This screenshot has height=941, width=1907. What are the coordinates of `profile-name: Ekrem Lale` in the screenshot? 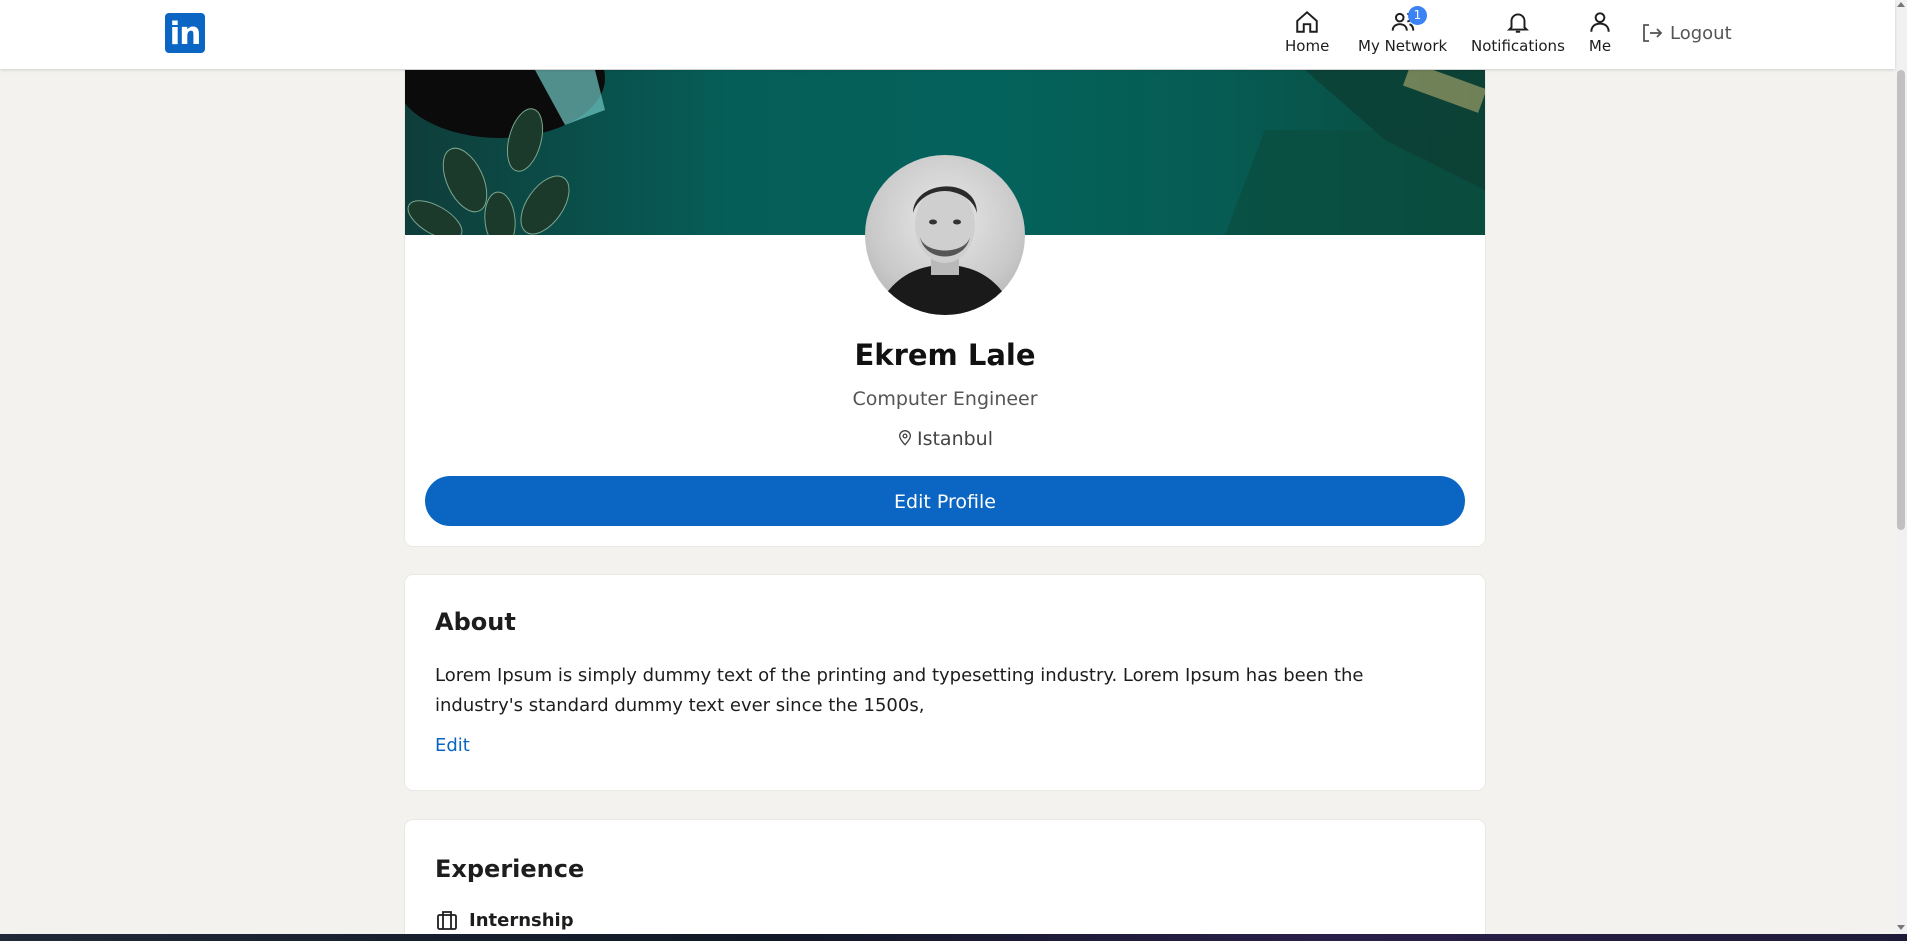 It's located at (945, 355).